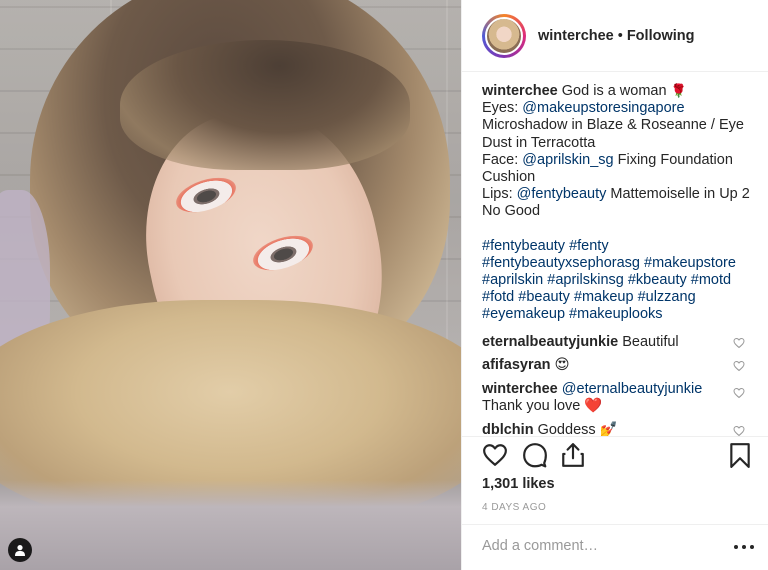 Image resolution: width=768 pixels, height=570 pixels. I want to click on caption-text: God is a woman, so click(614, 91).